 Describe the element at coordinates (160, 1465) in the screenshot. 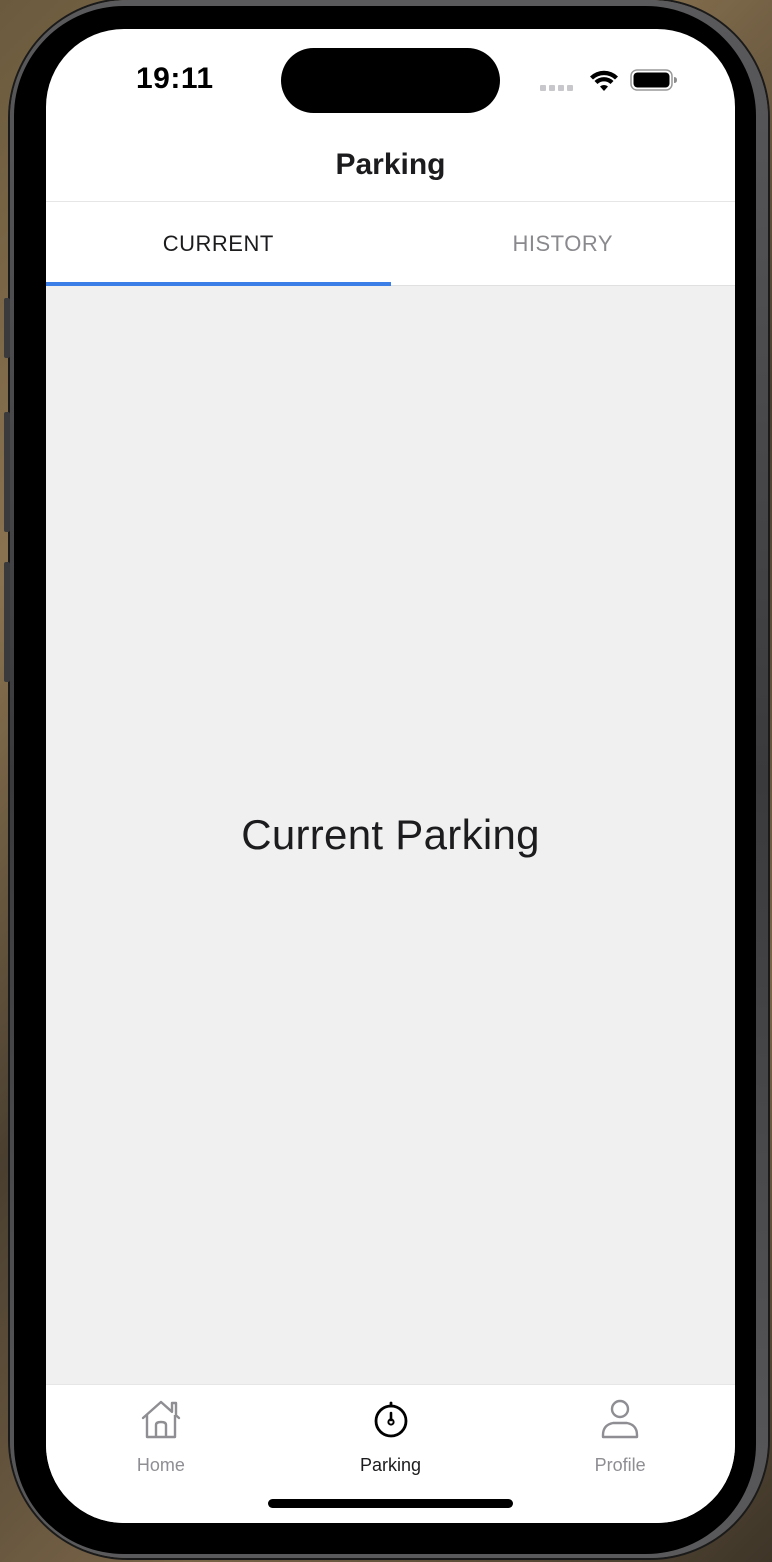

I see `bottom-tab-home-label: Home` at that location.